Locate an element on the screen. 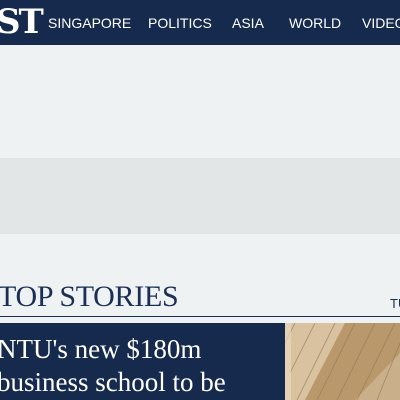  section-title: TOP STORIES is located at coordinates (89, 296).